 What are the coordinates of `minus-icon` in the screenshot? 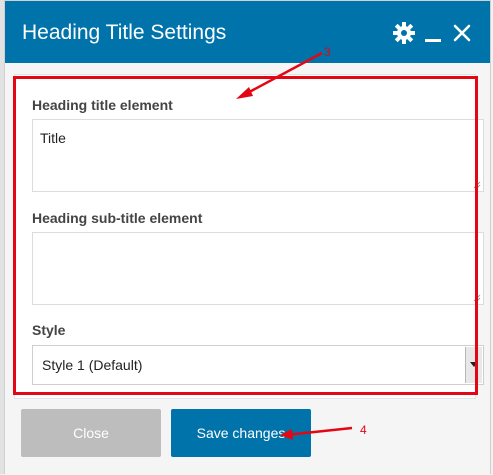 It's located at (433, 33).